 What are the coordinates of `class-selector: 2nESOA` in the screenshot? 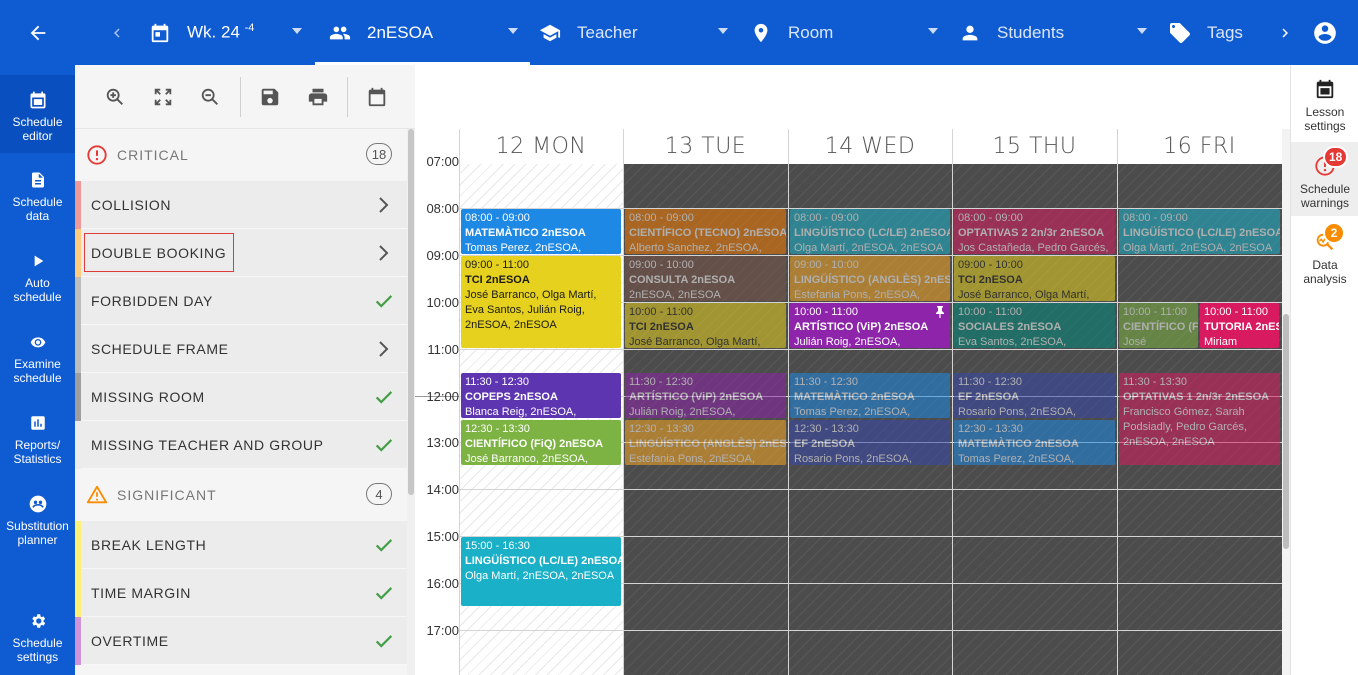 It's located at (422, 32).